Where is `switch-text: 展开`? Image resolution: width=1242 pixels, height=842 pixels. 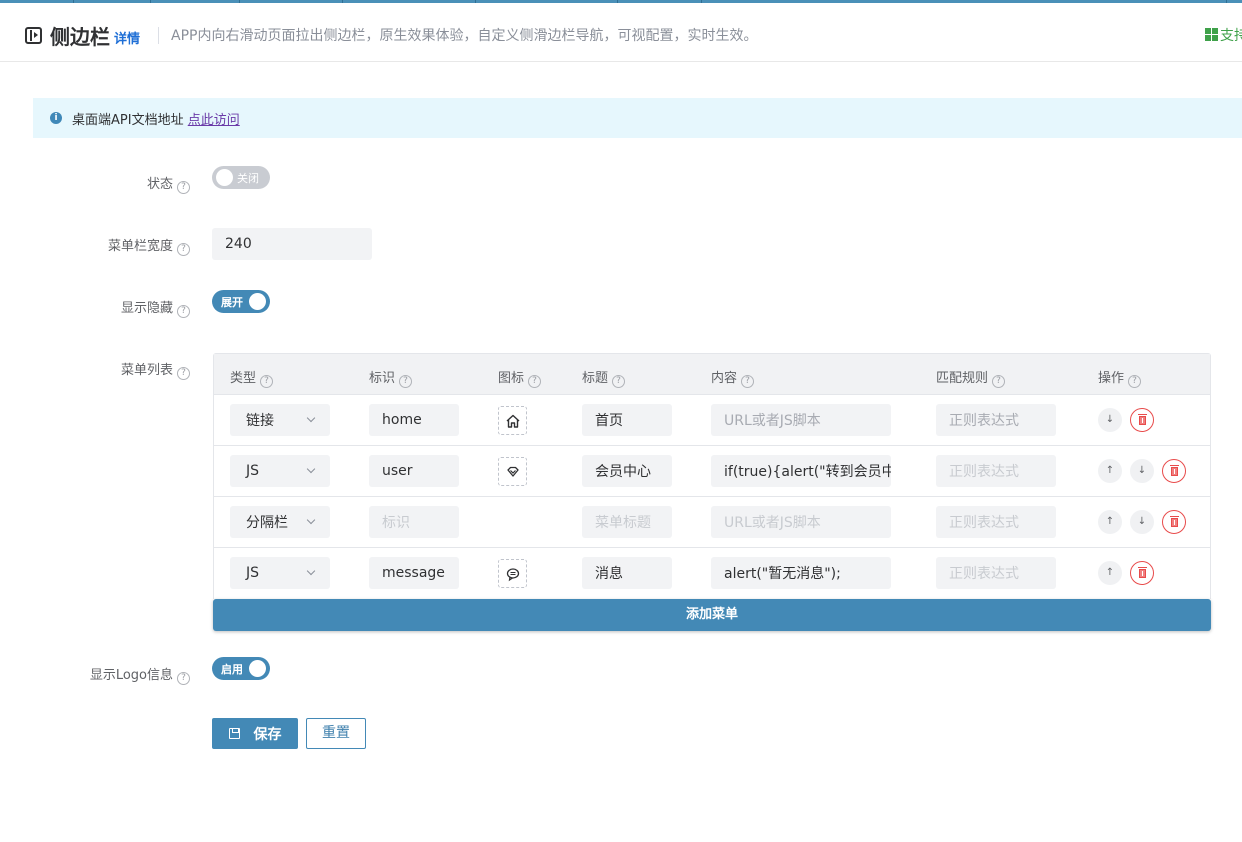 switch-text: 展开 is located at coordinates (232, 302).